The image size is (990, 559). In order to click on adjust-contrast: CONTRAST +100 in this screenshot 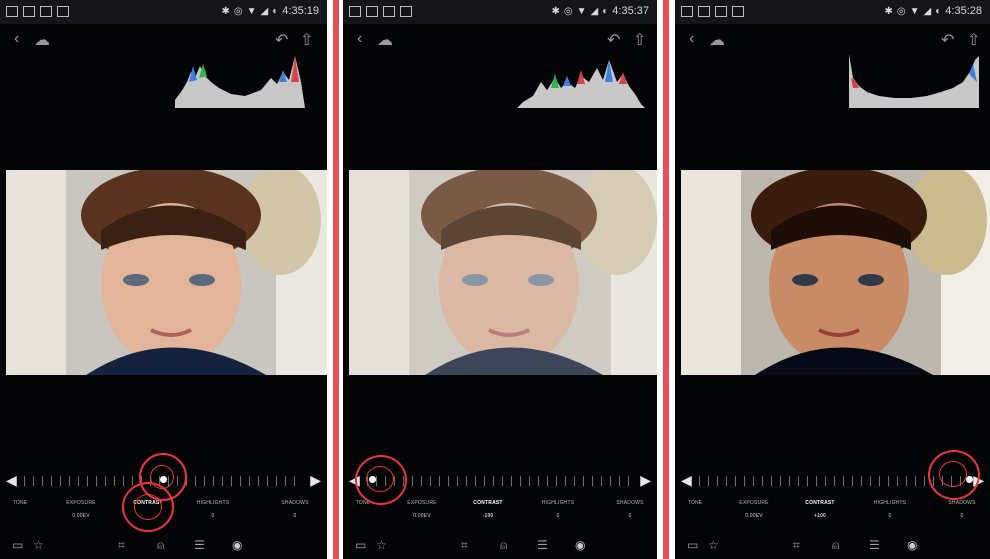, I will do `click(820, 509)`.